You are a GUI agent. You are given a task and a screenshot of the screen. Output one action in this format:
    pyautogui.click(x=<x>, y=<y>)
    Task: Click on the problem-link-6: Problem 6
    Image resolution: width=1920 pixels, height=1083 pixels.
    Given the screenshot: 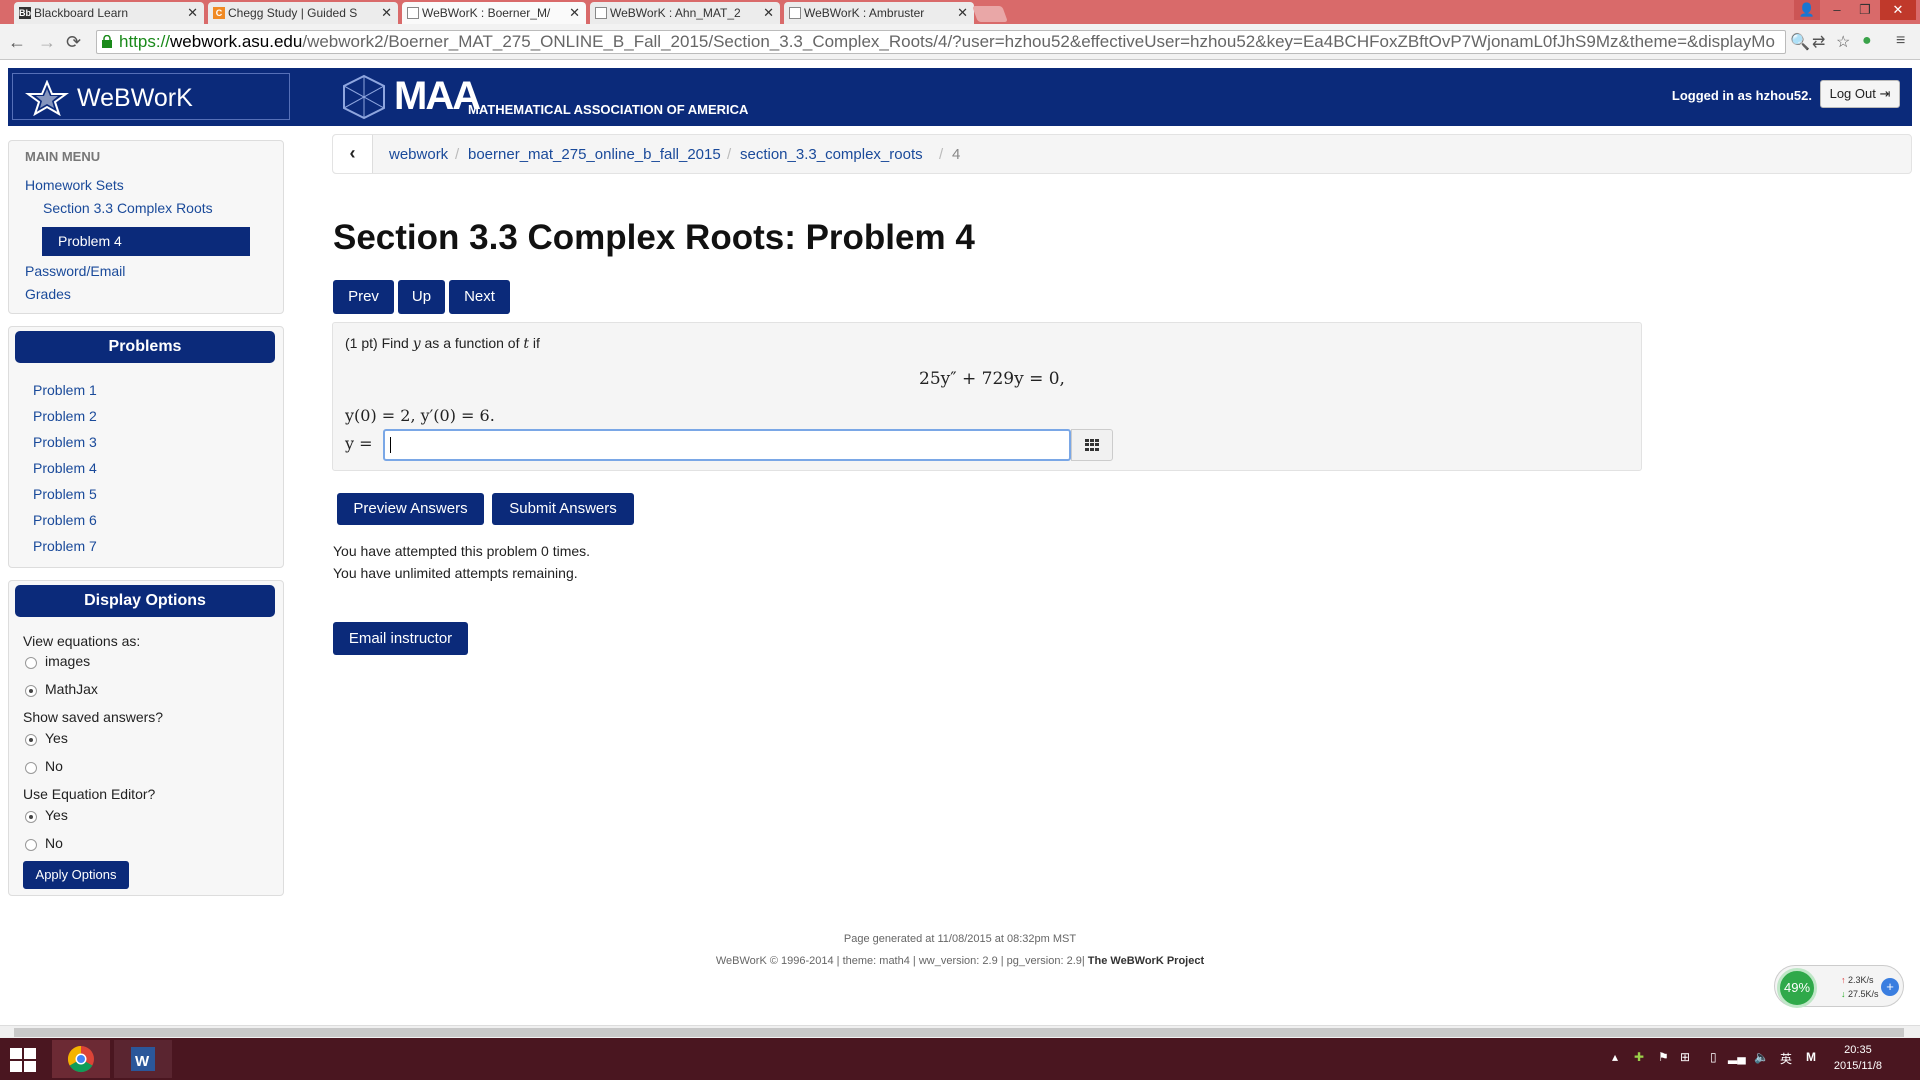 What is the action you would take?
    pyautogui.click(x=65, y=520)
    